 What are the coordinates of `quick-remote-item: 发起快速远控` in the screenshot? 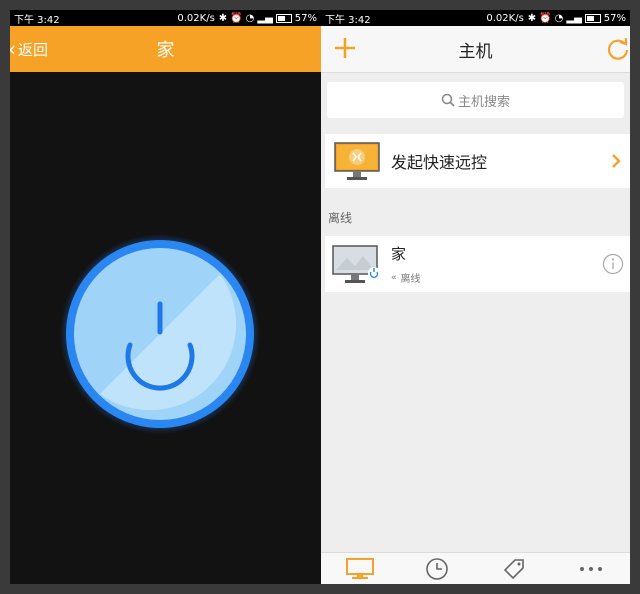 It's located at (477, 161).